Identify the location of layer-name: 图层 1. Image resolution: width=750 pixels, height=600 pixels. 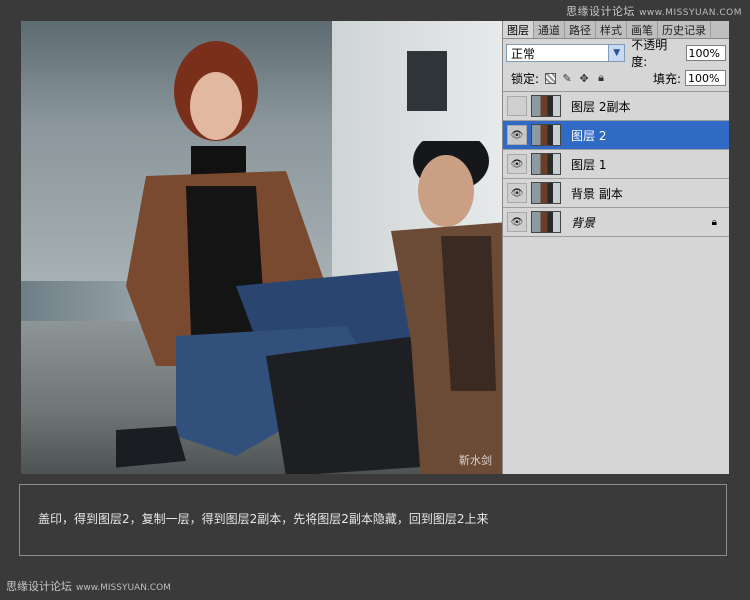
(588, 164).